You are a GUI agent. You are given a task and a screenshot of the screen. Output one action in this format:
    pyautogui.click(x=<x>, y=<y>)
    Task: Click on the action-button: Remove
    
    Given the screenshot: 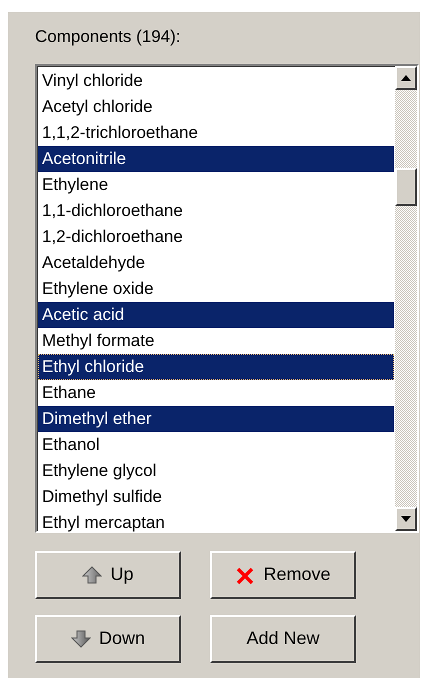 What is the action you would take?
    pyautogui.click(x=283, y=574)
    